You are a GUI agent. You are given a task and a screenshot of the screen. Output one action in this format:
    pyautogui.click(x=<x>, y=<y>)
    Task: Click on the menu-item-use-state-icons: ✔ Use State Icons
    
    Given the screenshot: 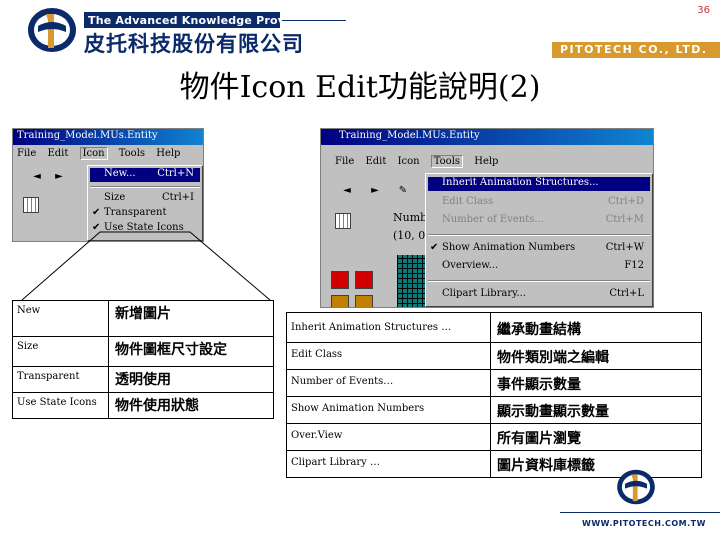 What is the action you would take?
    pyautogui.click(x=145, y=228)
    